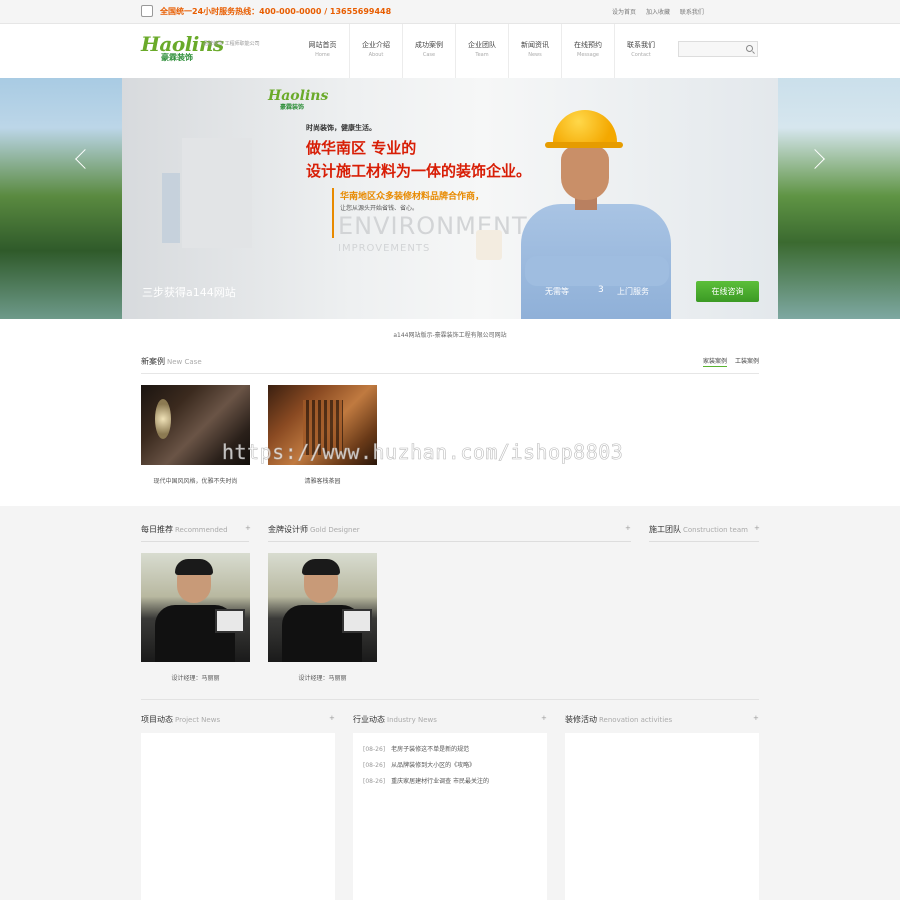  Describe the element at coordinates (322, 51) in the screenshot. I see `nav-home: 网站首页 Home` at that location.